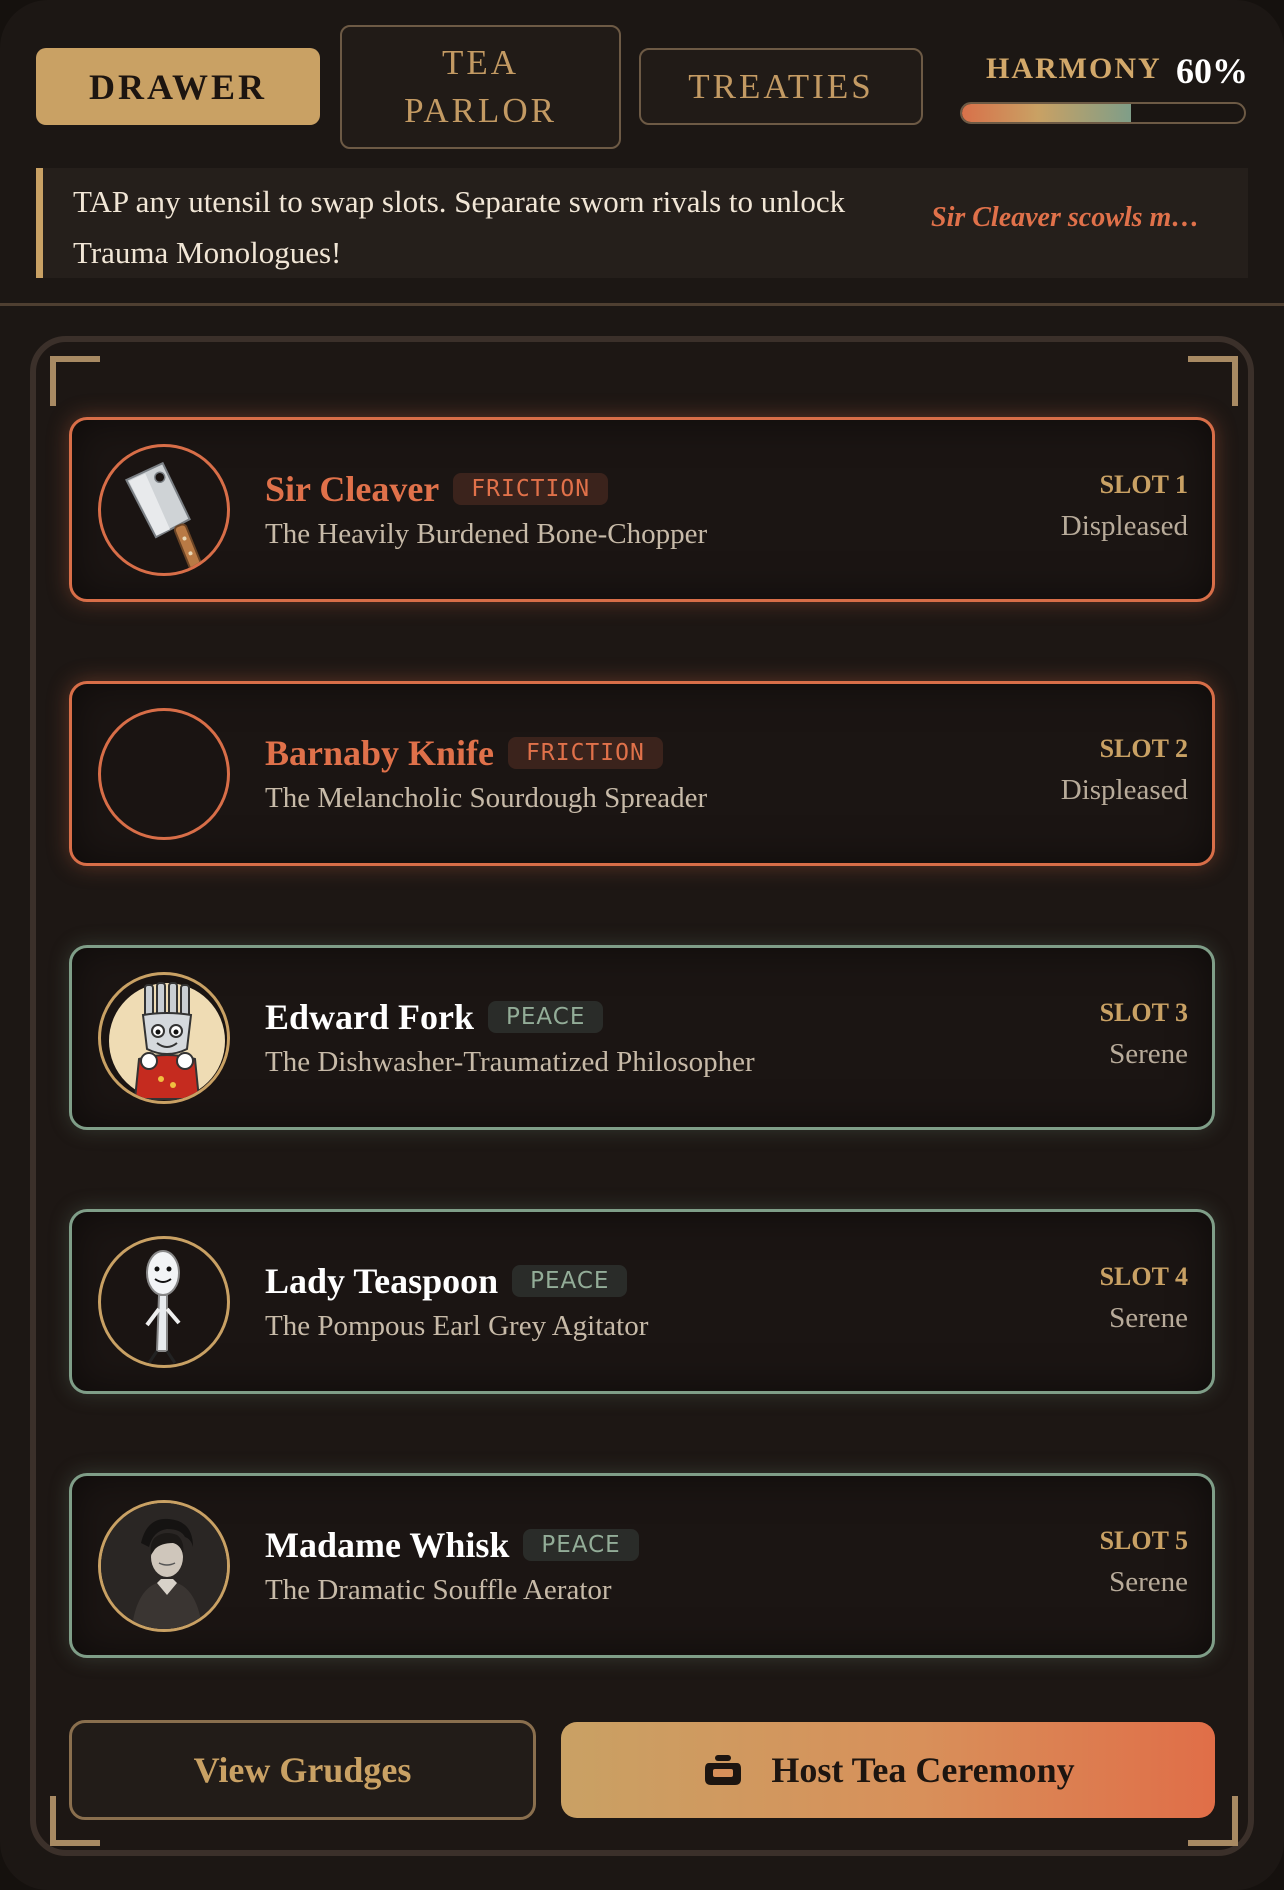 This screenshot has height=1890, width=1284. I want to click on header-divider, so click(642, 304).